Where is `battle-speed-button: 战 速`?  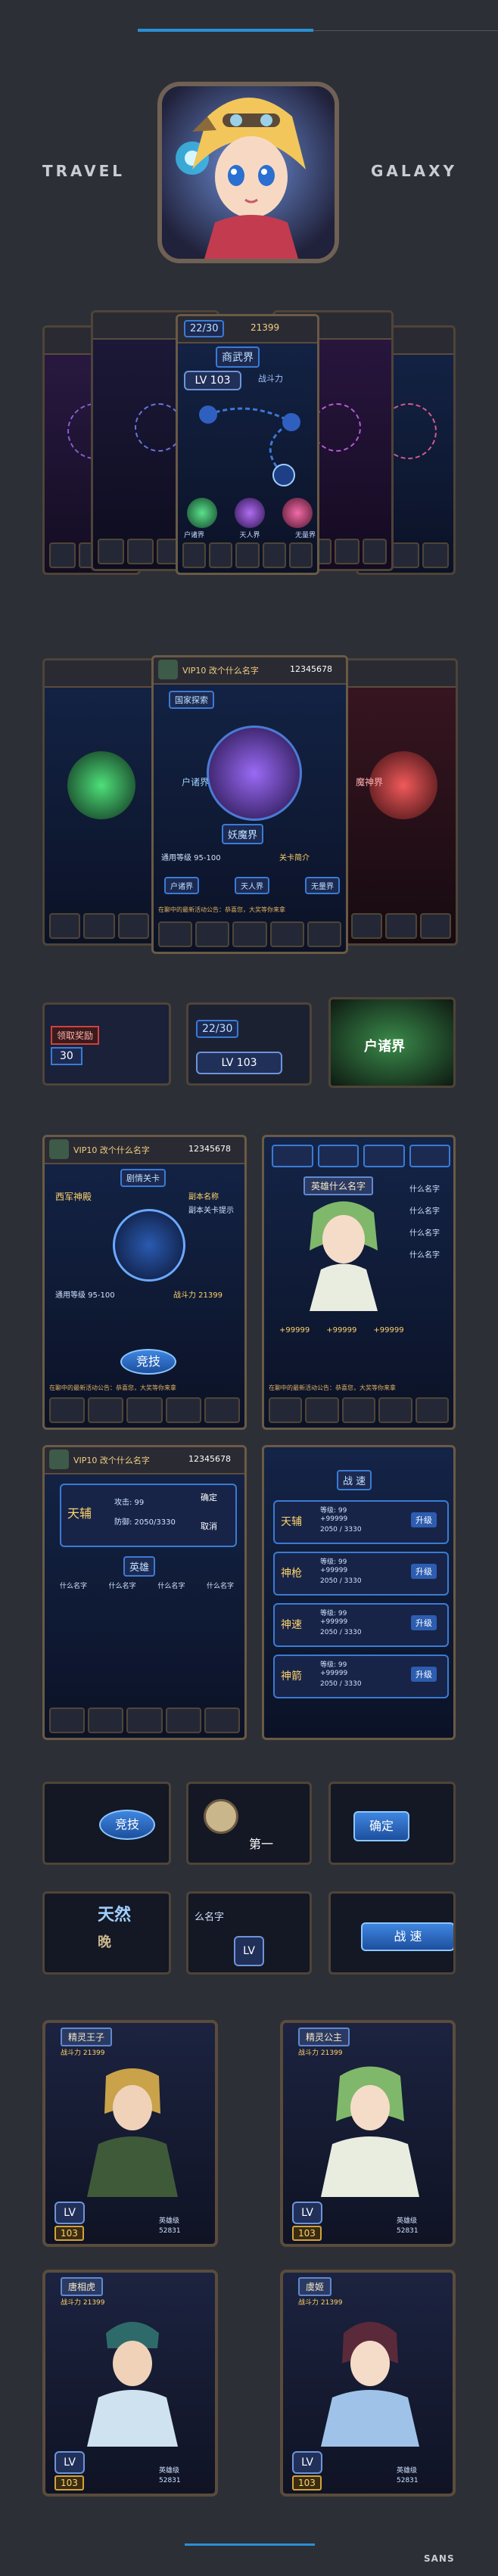 battle-speed-button: 战 速 is located at coordinates (407, 1936).